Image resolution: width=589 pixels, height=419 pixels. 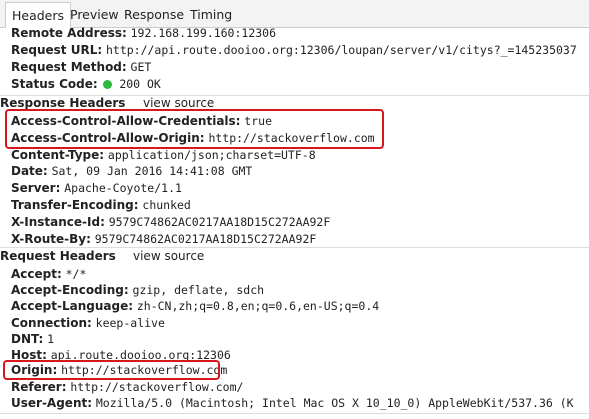 I want to click on header-key: Accept:, so click(x=36, y=274).